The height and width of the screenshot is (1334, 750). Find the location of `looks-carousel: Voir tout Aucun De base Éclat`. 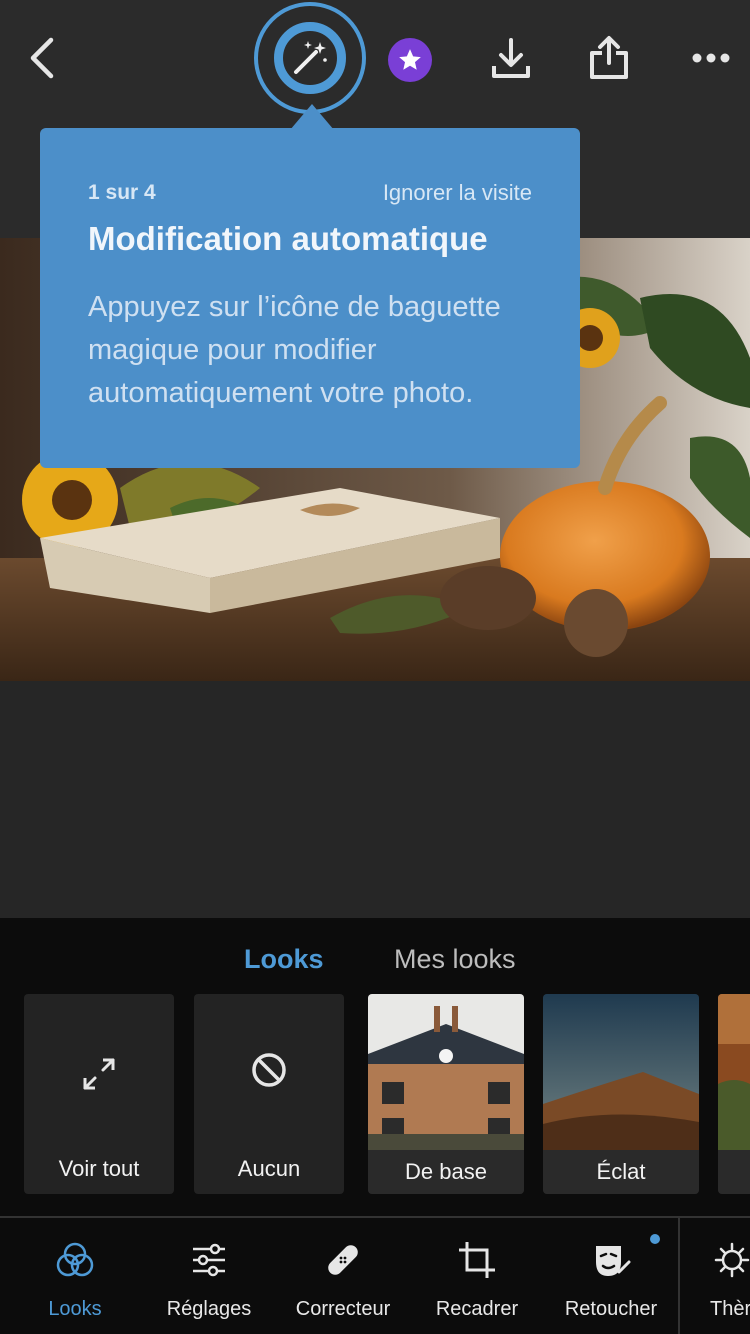

looks-carousel: Voir tout Aucun De base Éclat is located at coordinates (375, 1094).